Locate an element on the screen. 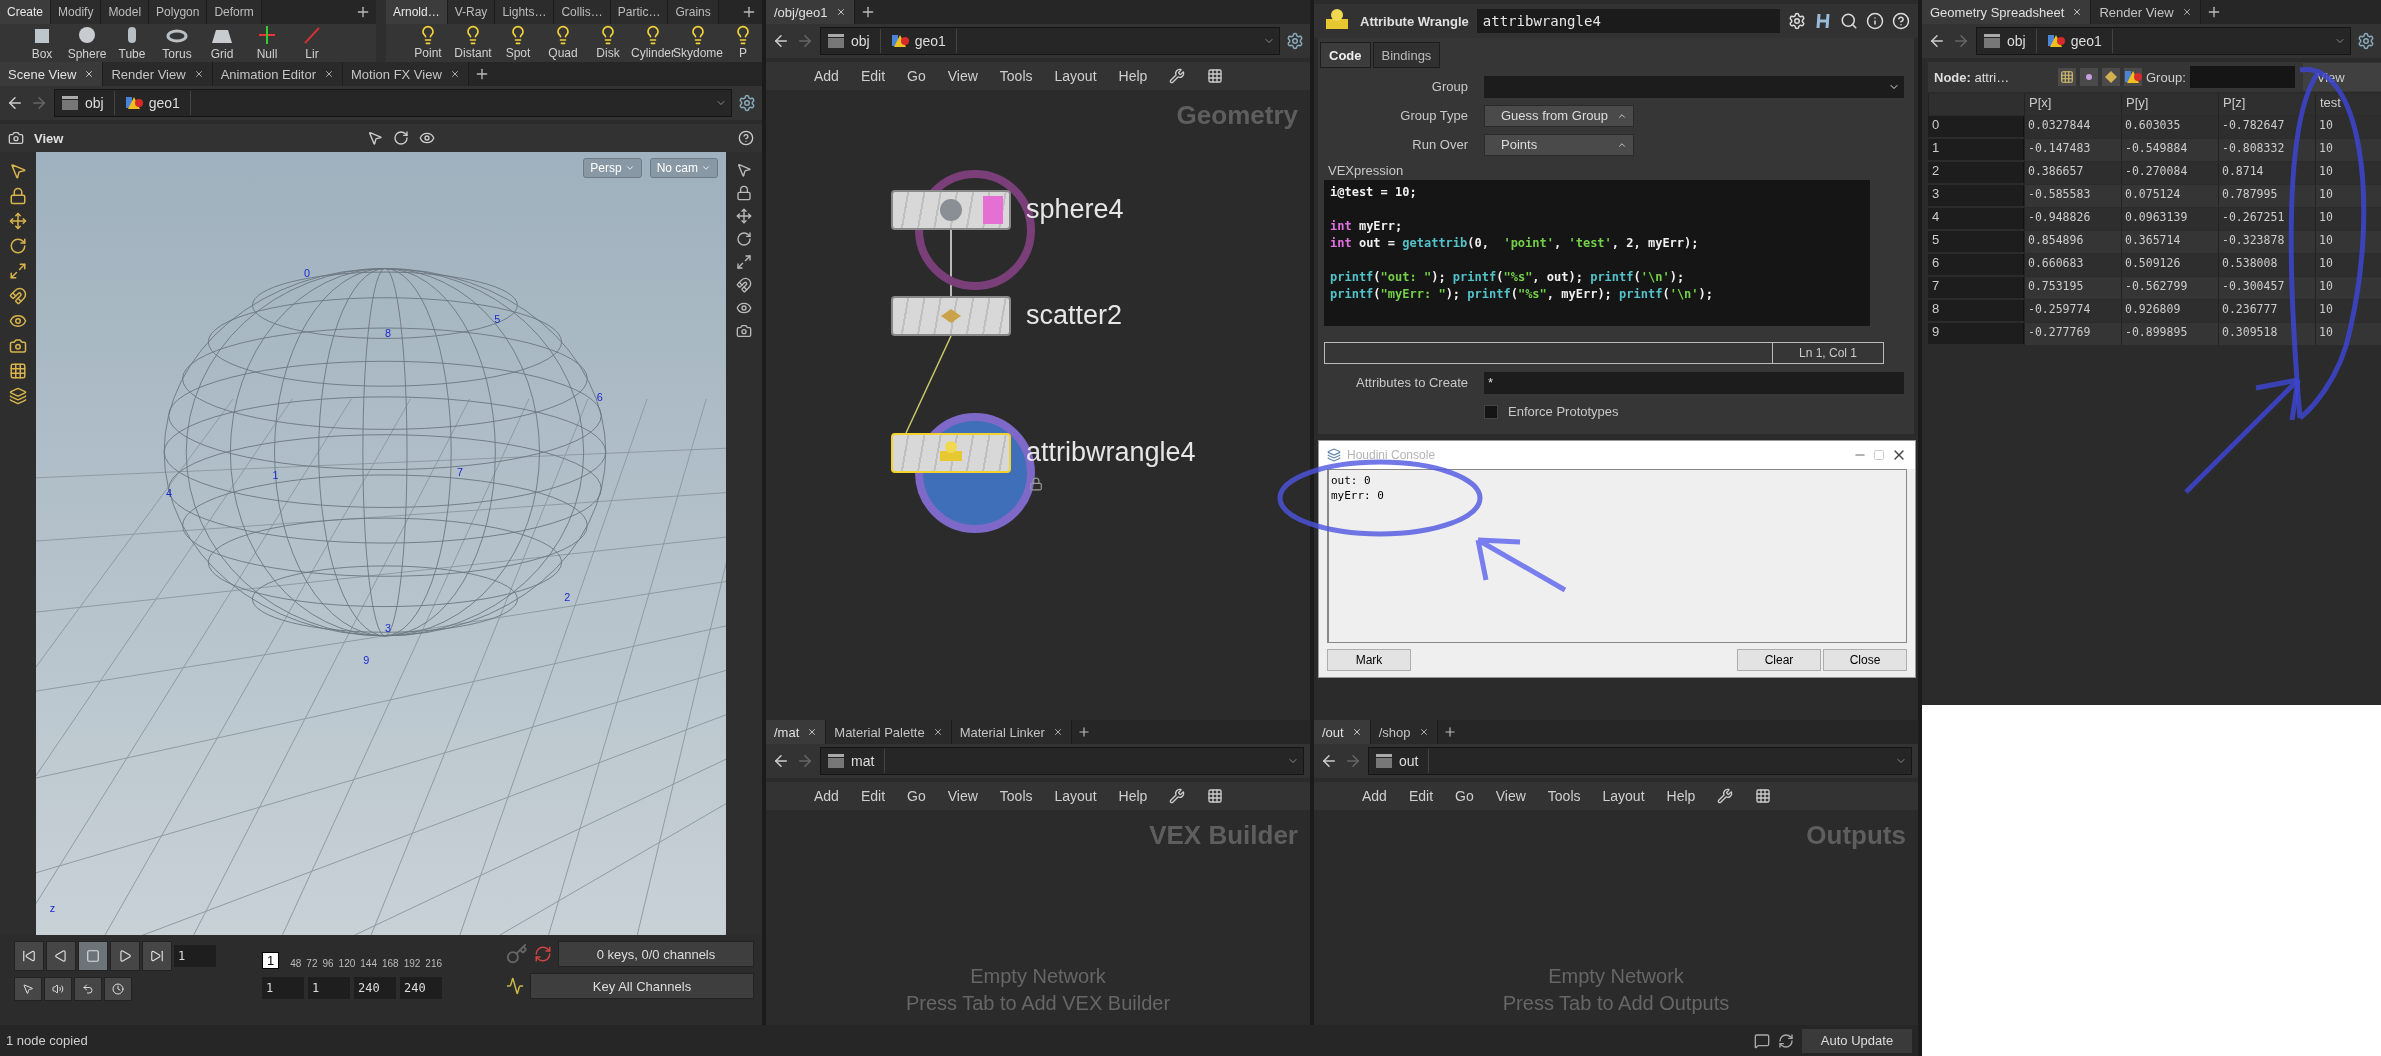  shelf-tab: Modify is located at coordinates (76, 12).